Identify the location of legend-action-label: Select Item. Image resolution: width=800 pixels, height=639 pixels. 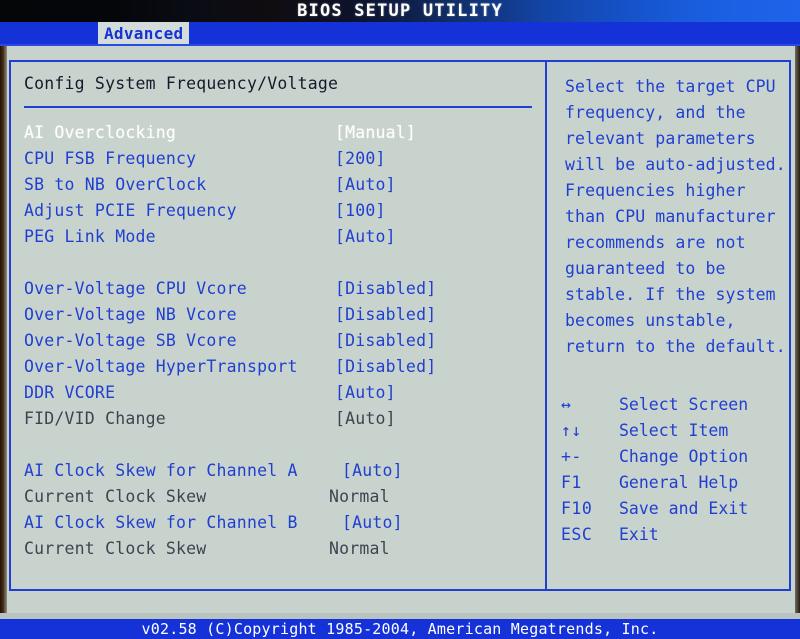
(674, 430).